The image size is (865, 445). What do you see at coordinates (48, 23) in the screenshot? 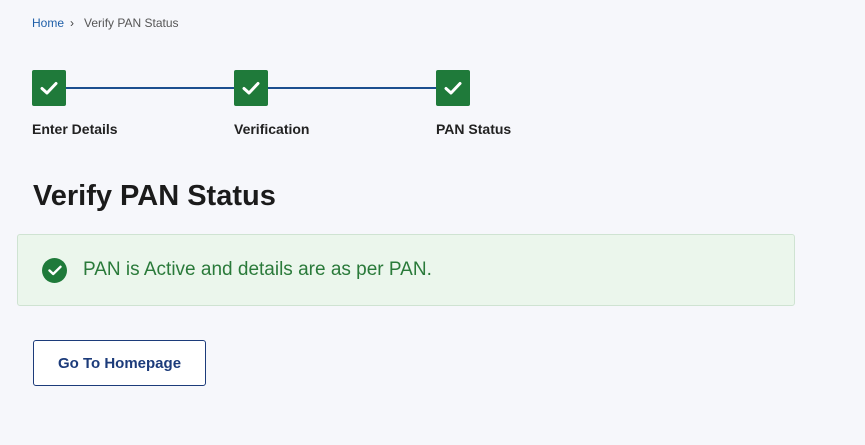
I see `breadcrumb-home-link: Home` at bounding box center [48, 23].